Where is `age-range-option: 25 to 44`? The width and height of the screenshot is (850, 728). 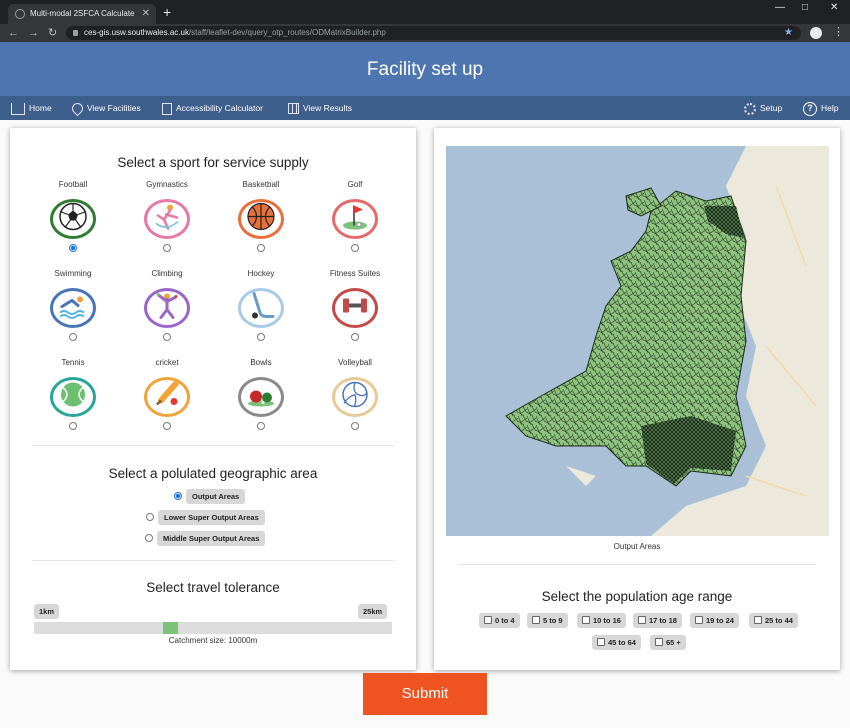
age-range-option: 25 to 44 is located at coordinates (773, 620).